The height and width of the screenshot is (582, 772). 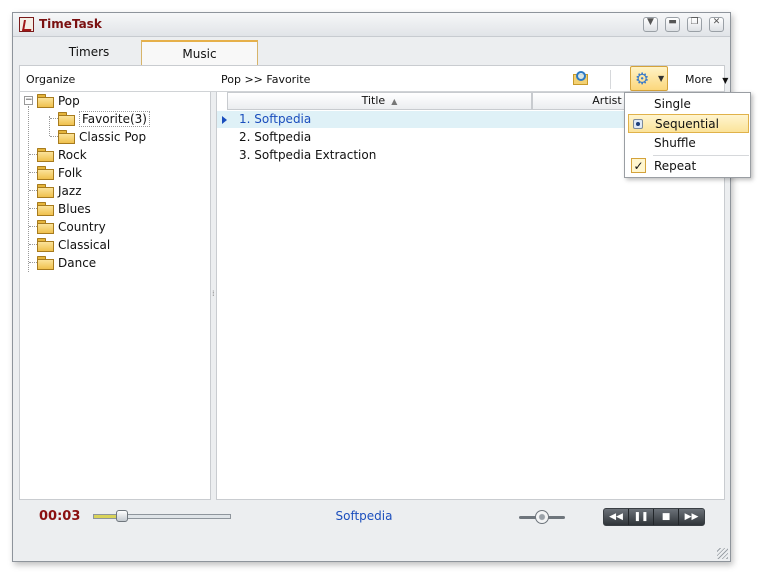 I want to click on restore-icon: ❐, so click(x=694, y=22).